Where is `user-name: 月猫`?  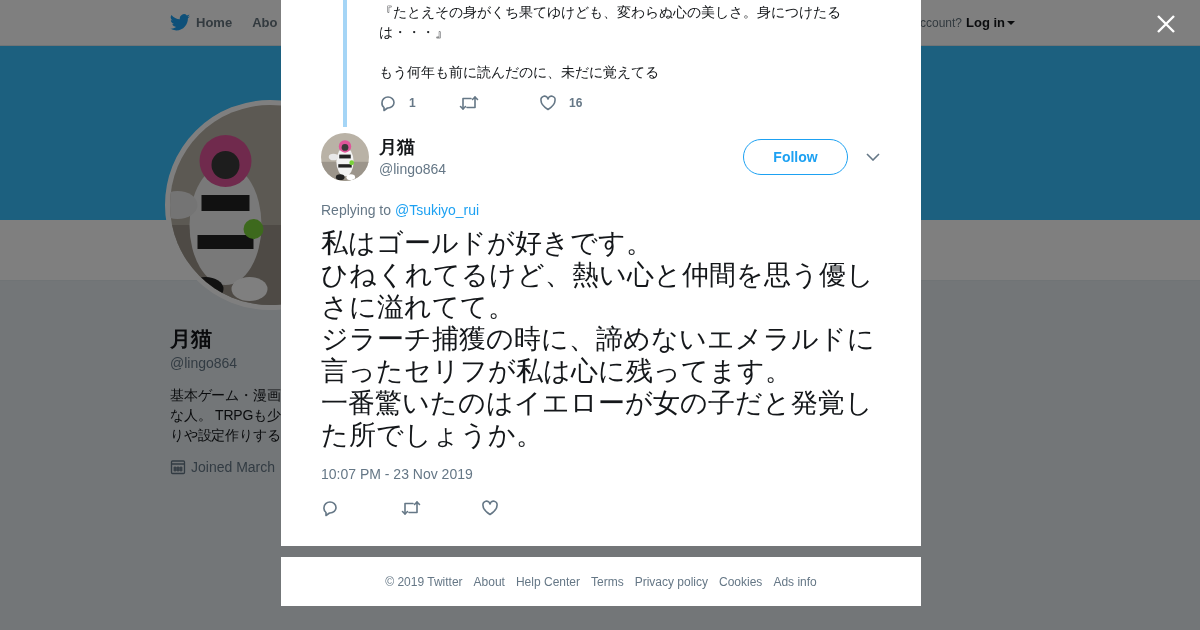
user-name: 月猫 is located at coordinates (561, 146).